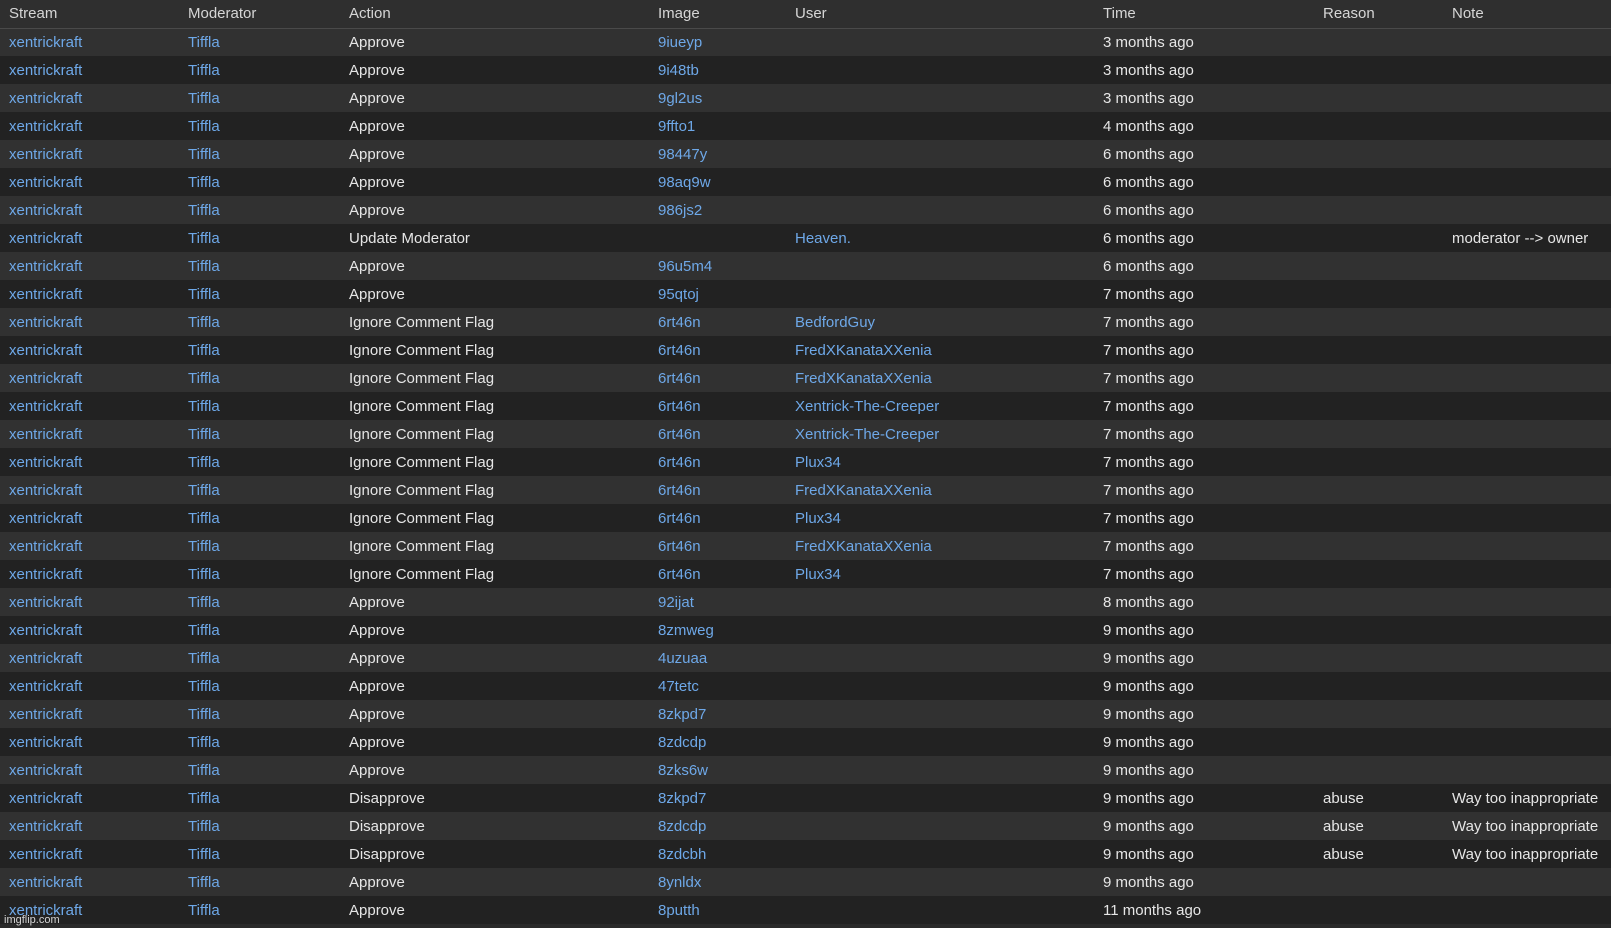 The height and width of the screenshot is (928, 1611). I want to click on image-link: 9i48tb, so click(678, 70).